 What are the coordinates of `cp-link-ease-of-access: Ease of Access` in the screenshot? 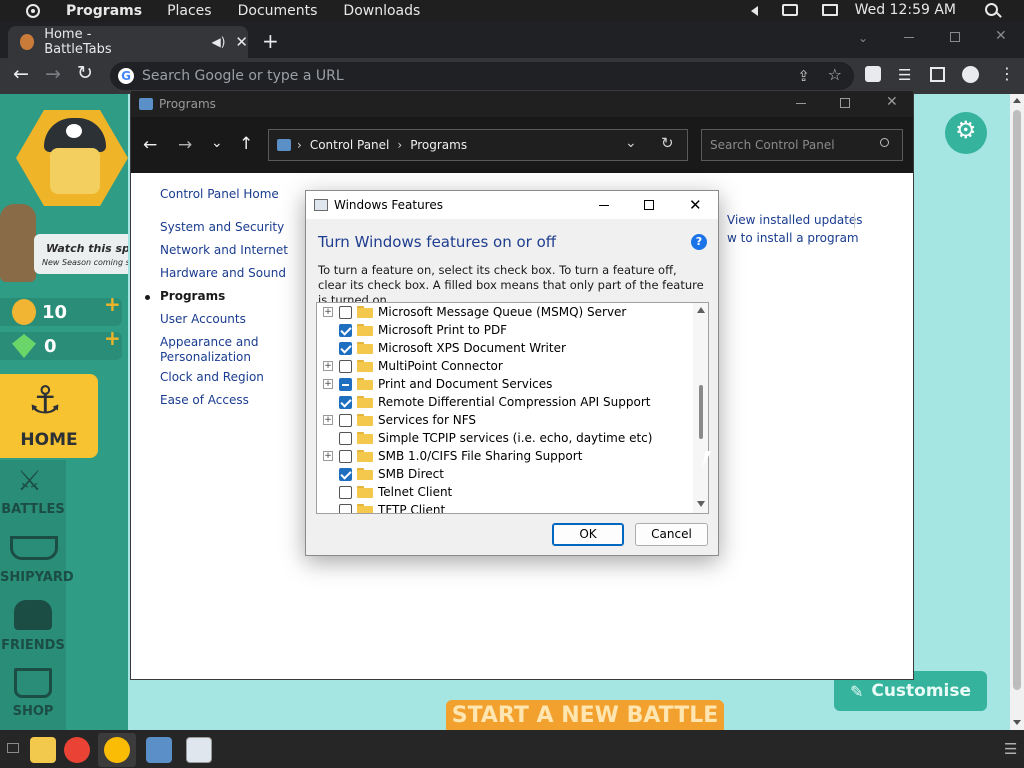 It's located at (204, 400).